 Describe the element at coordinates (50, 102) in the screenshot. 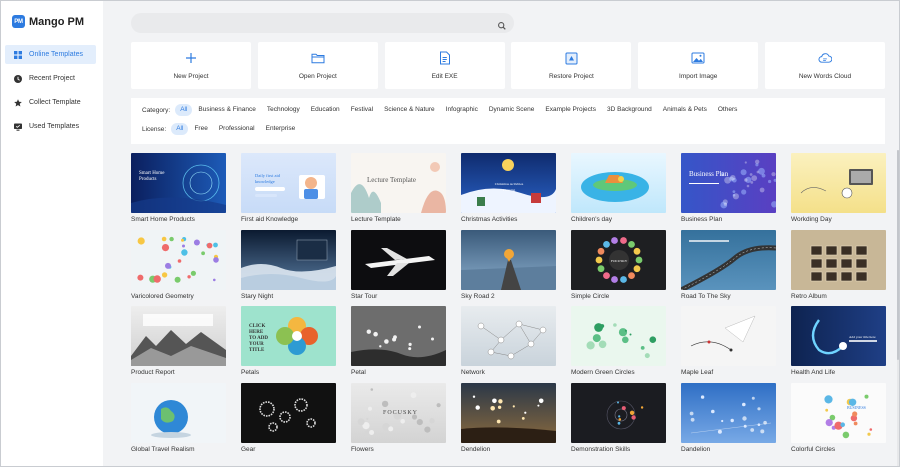

I see `sidebar-item-collect-template: Collect Template` at that location.